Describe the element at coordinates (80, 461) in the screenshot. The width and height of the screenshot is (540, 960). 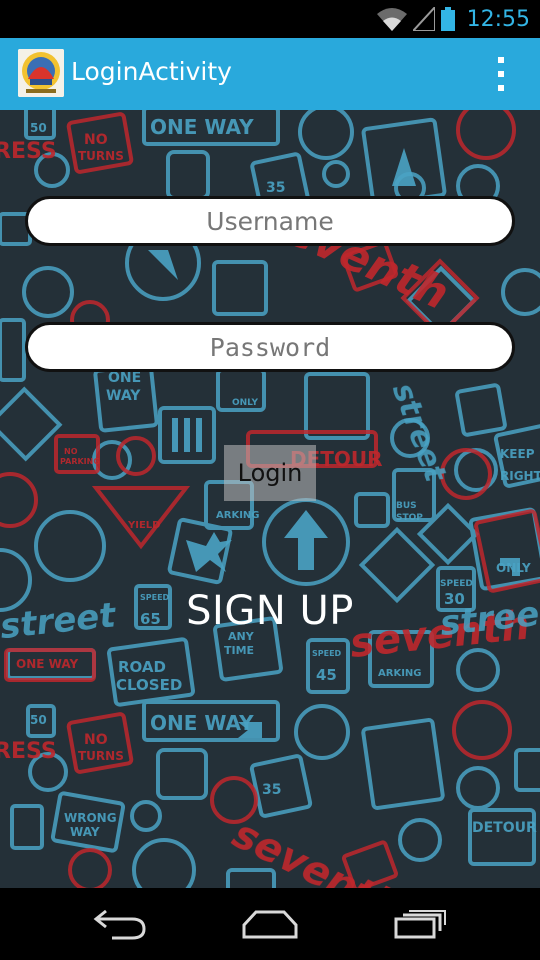
I see `svg-text: PARKING` at that location.